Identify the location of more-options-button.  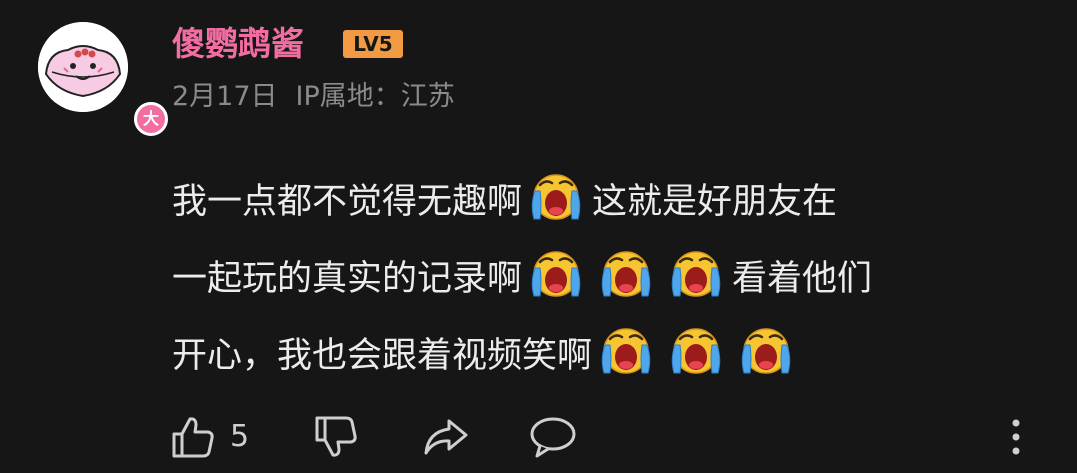
(1016, 437).